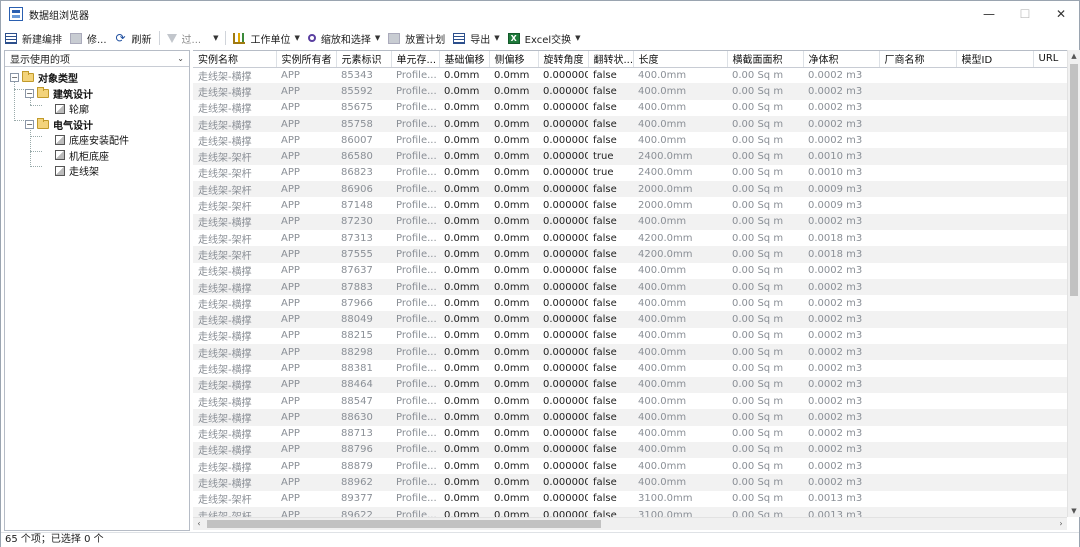 This screenshot has height=547, width=1080. What do you see at coordinates (97, 140) in the screenshot?
I see `tree-node-base-mount: 底座安装配件` at bounding box center [97, 140].